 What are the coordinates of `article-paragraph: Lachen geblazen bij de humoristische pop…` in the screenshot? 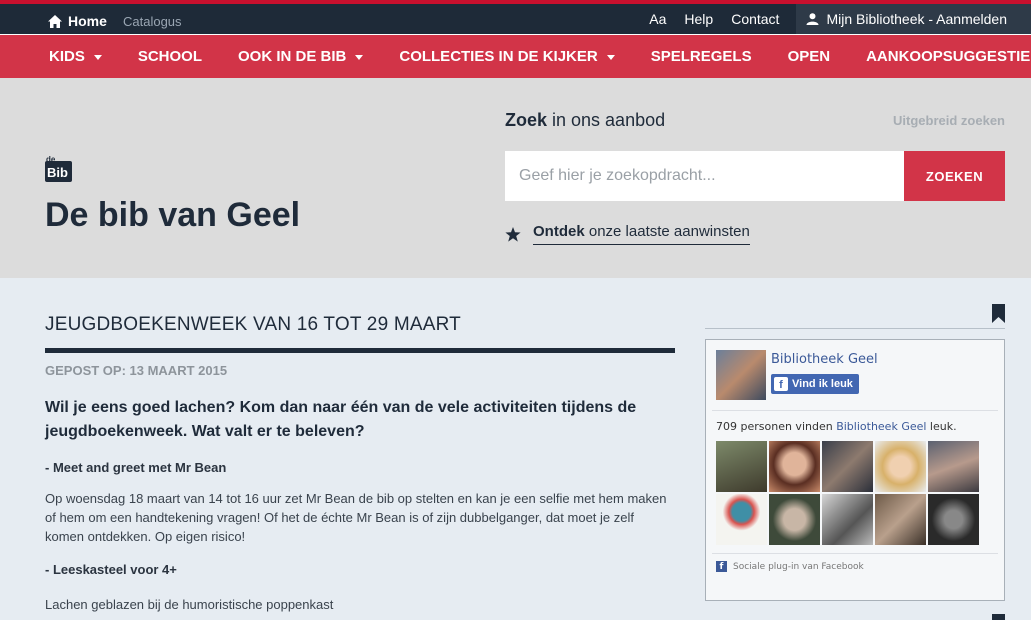 It's located at (189, 604).